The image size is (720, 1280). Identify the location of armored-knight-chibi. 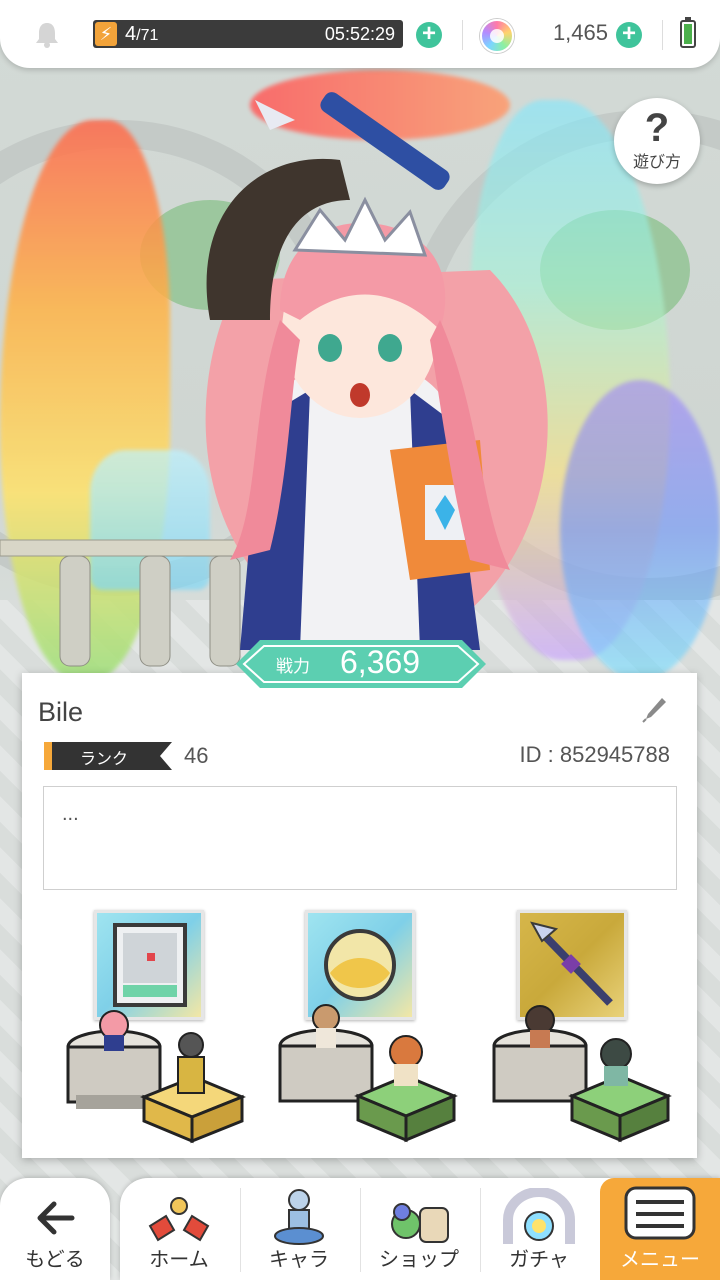
(191, 1063).